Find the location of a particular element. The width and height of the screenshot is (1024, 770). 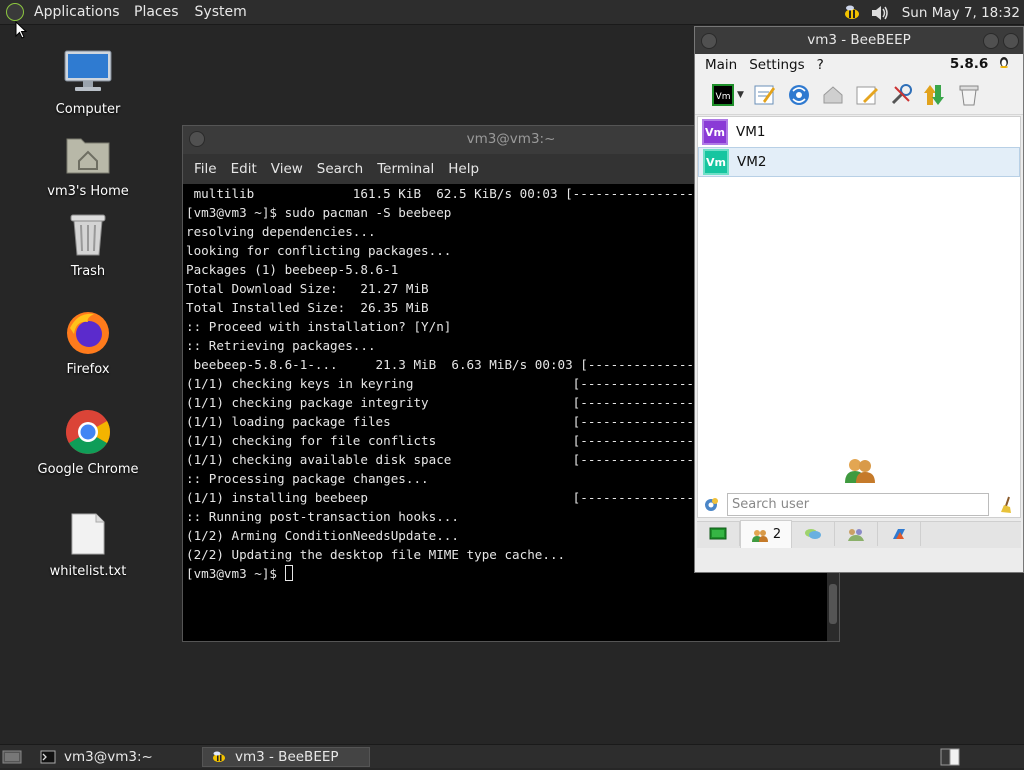

bottom-panel: vm3@vm3:~ vm3 - BeeBEEP is located at coordinates (512, 756).